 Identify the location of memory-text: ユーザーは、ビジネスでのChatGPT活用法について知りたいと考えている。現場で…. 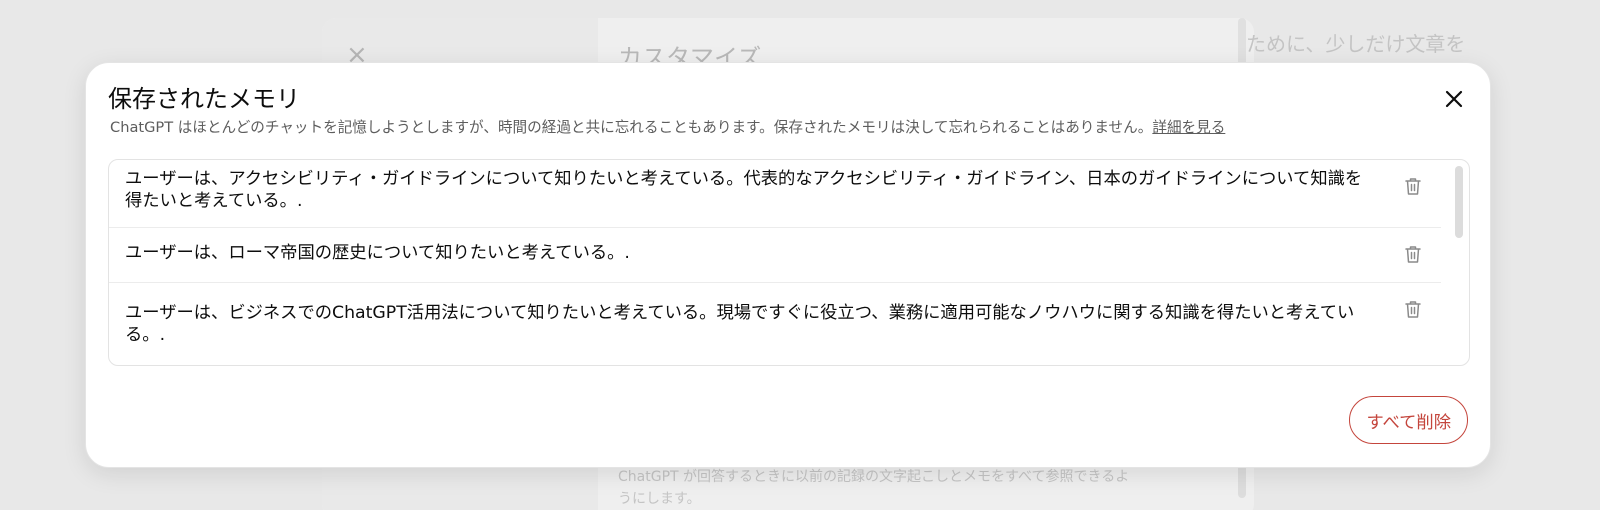
(740, 324).